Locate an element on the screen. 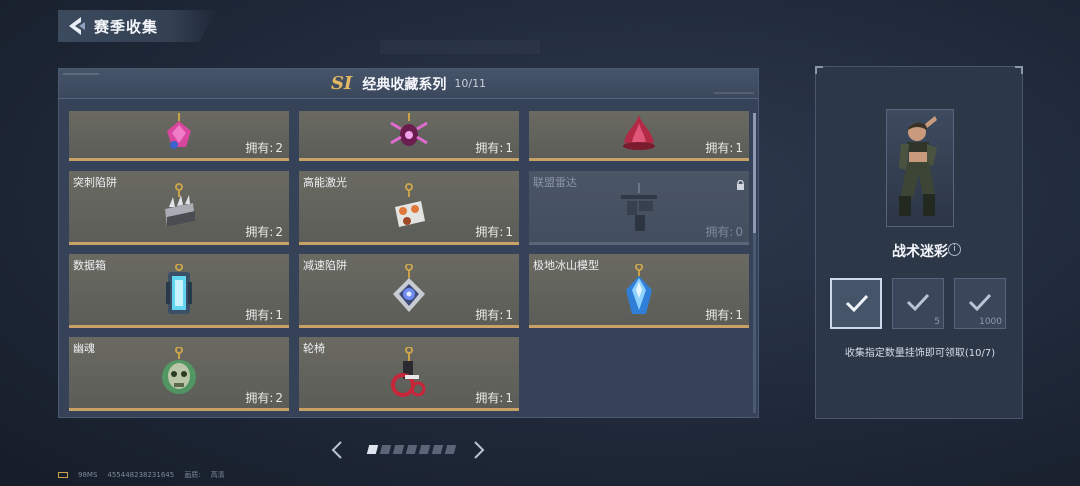  charm-card: 拥有: 2 is located at coordinates (179, 136).